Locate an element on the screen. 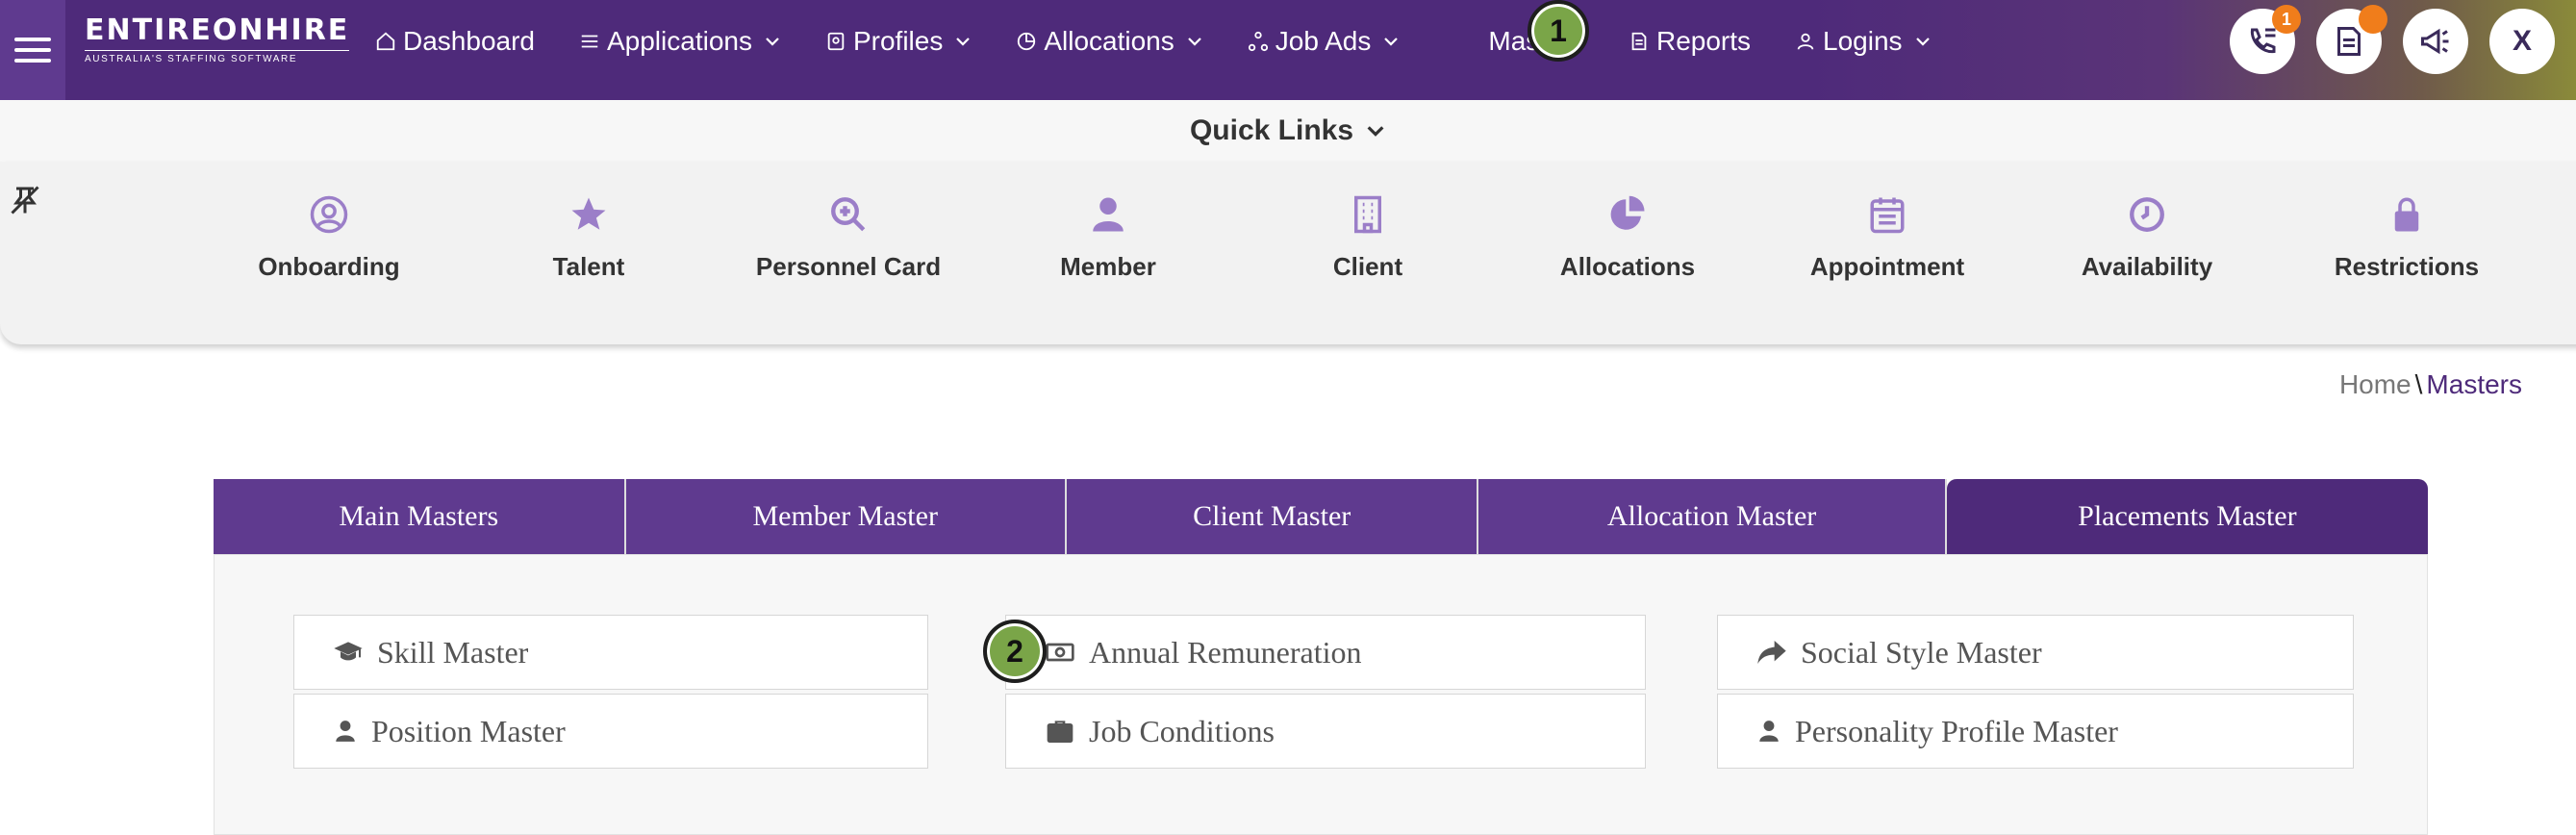 This screenshot has width=2576, height=835. nav-logins-label: Logins is located at coordinates (1863, 41).